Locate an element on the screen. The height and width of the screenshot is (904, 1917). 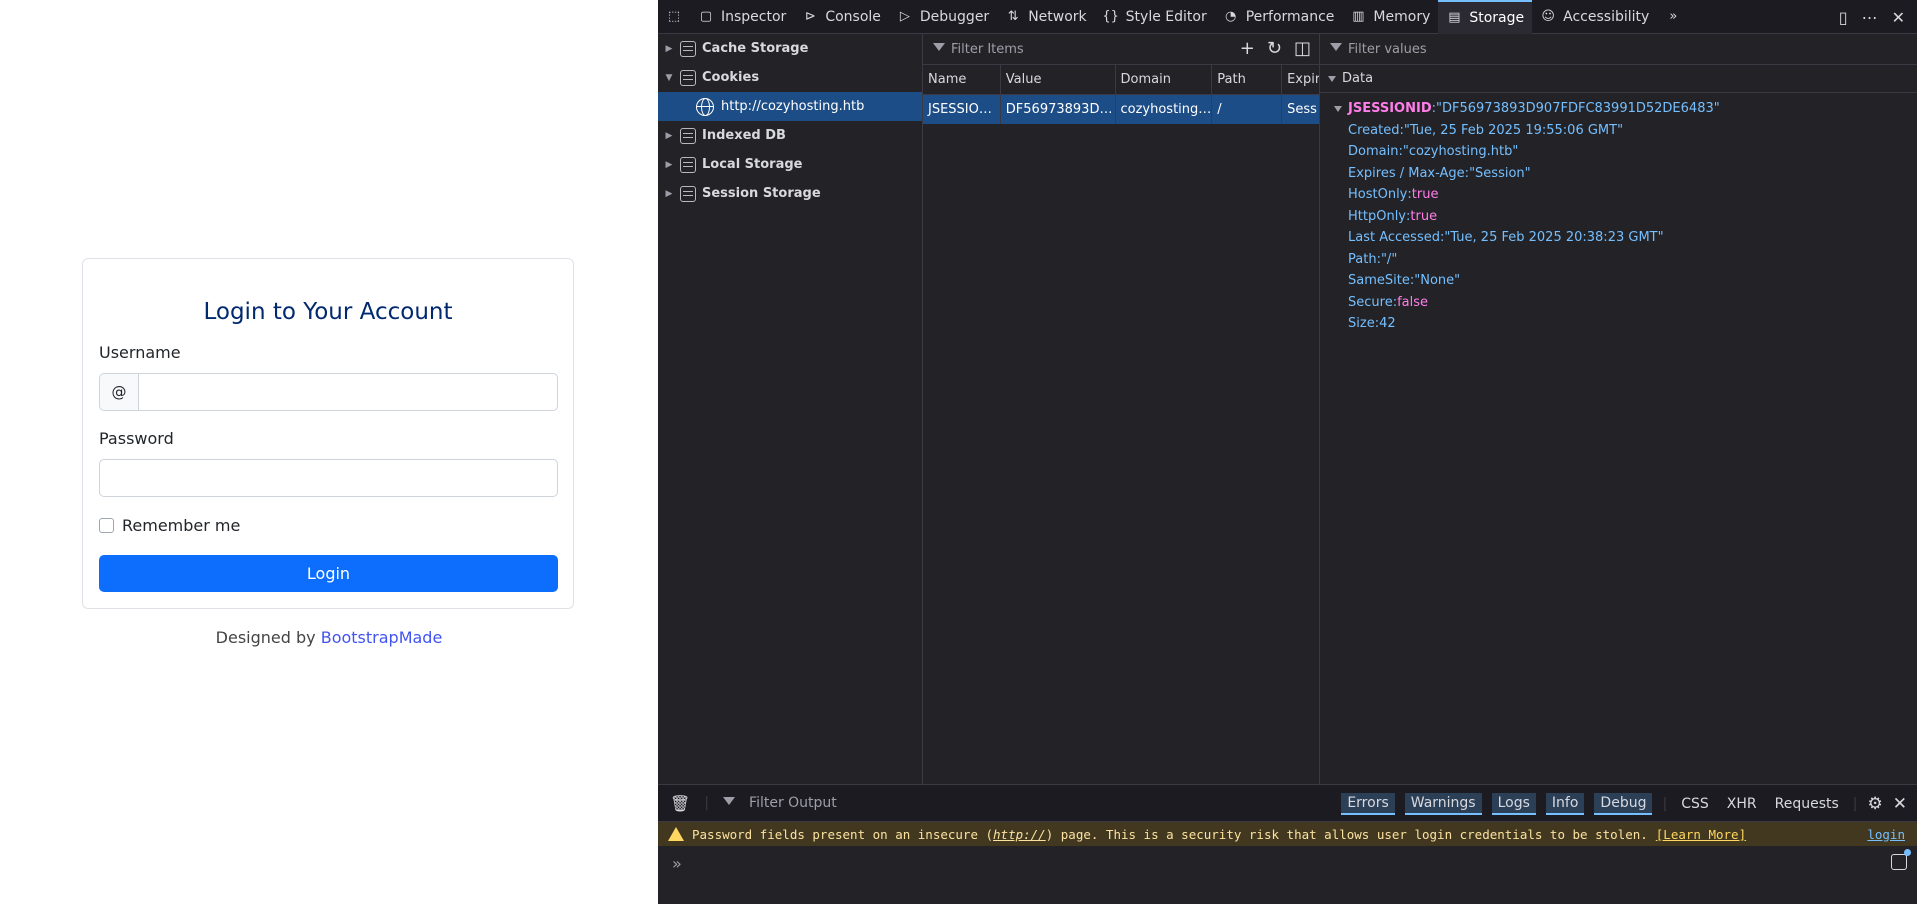
console-icon: ⊳ is located at coordinates (810, 16).